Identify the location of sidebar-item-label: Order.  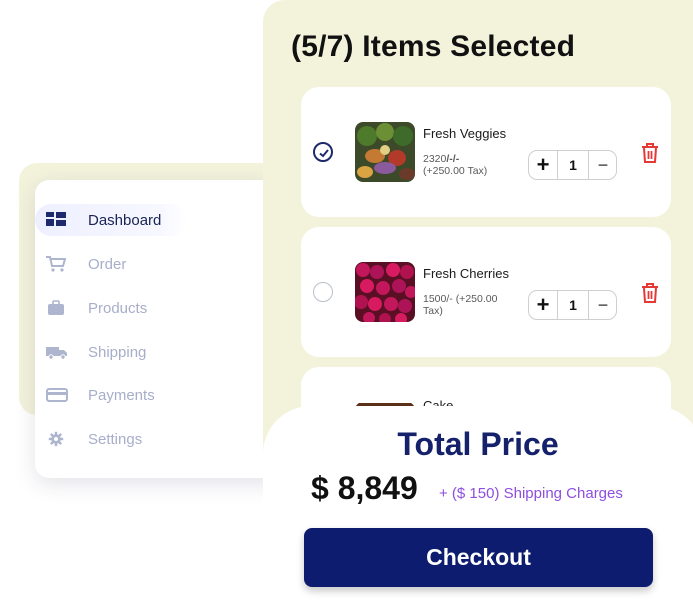
(107, 264).